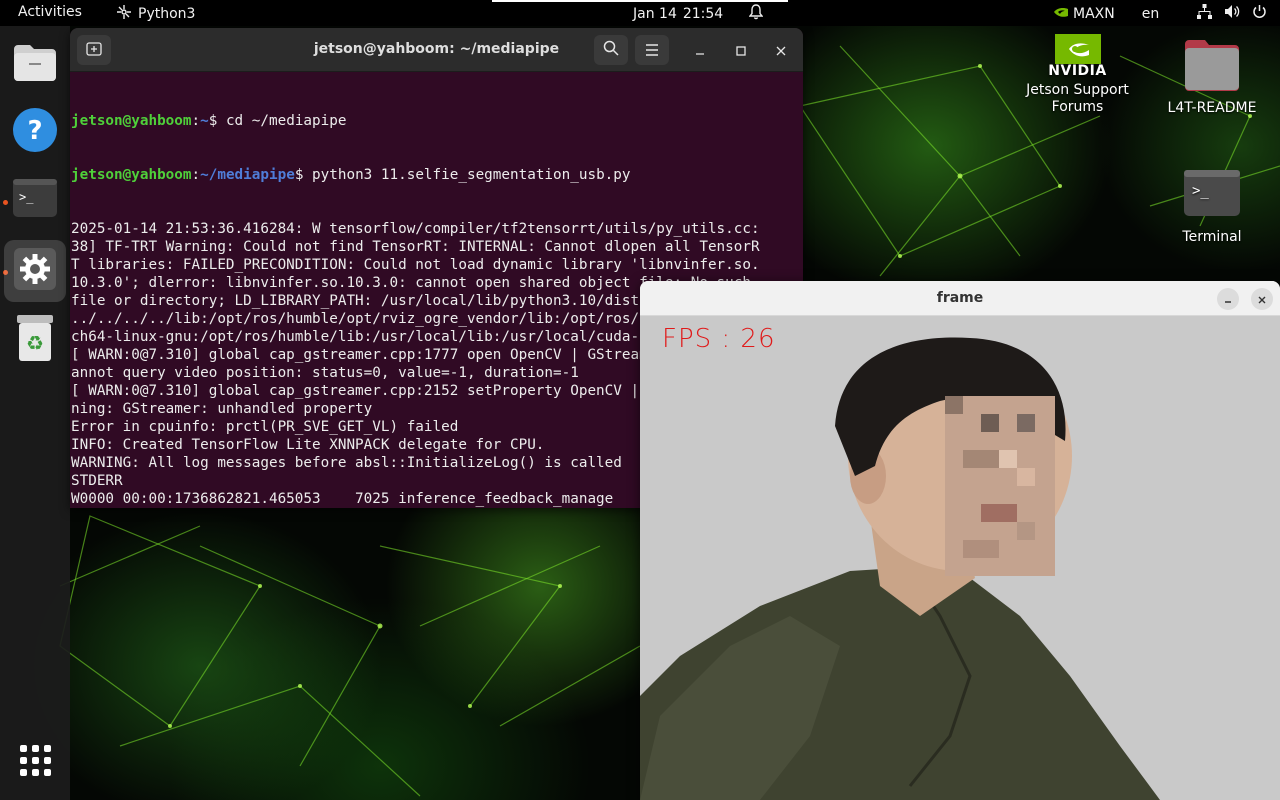 The height and width of the screenshot is (800, 1280). I want to click on dock-settings, so click(35, 271).